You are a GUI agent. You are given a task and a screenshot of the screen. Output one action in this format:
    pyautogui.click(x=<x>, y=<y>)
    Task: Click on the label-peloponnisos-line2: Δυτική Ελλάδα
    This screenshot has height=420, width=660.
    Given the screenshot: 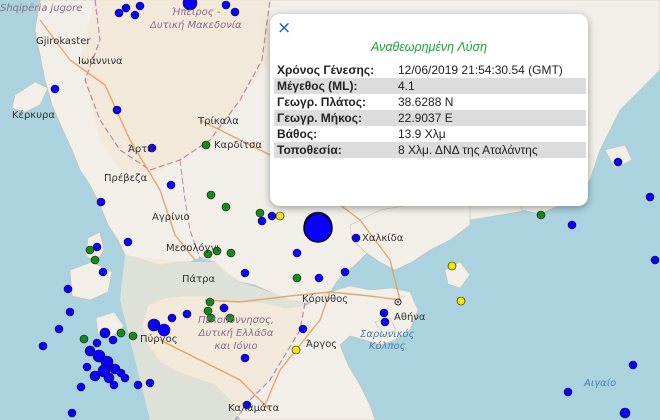 What is the action you would take?
    pyautogui.click(x=236, y=333)
    